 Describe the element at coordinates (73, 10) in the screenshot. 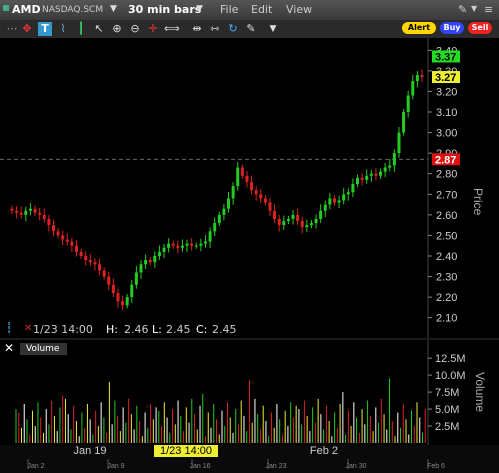

I see `exchange-label: NASDAQ.SCM` at that location.